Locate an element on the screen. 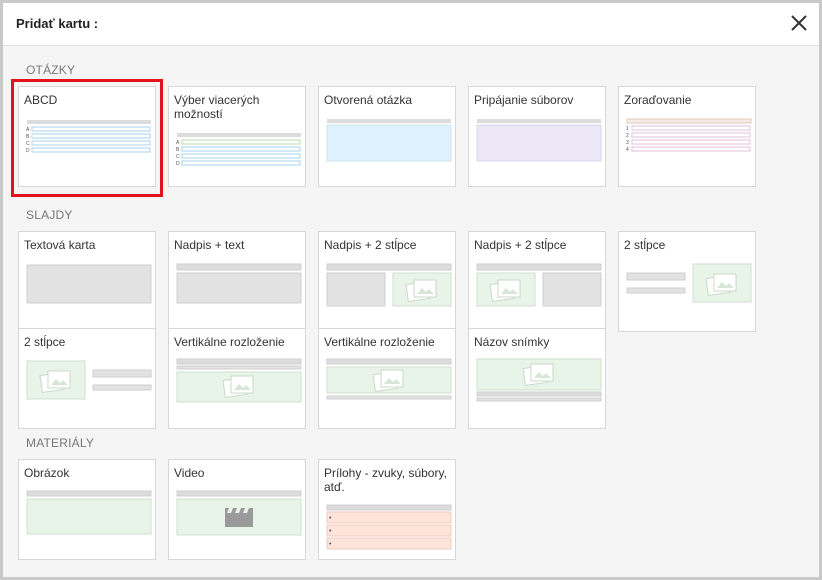 This screenshot has height=580, width=822. order-num-4: 4 is located at coordinates (627, 150).